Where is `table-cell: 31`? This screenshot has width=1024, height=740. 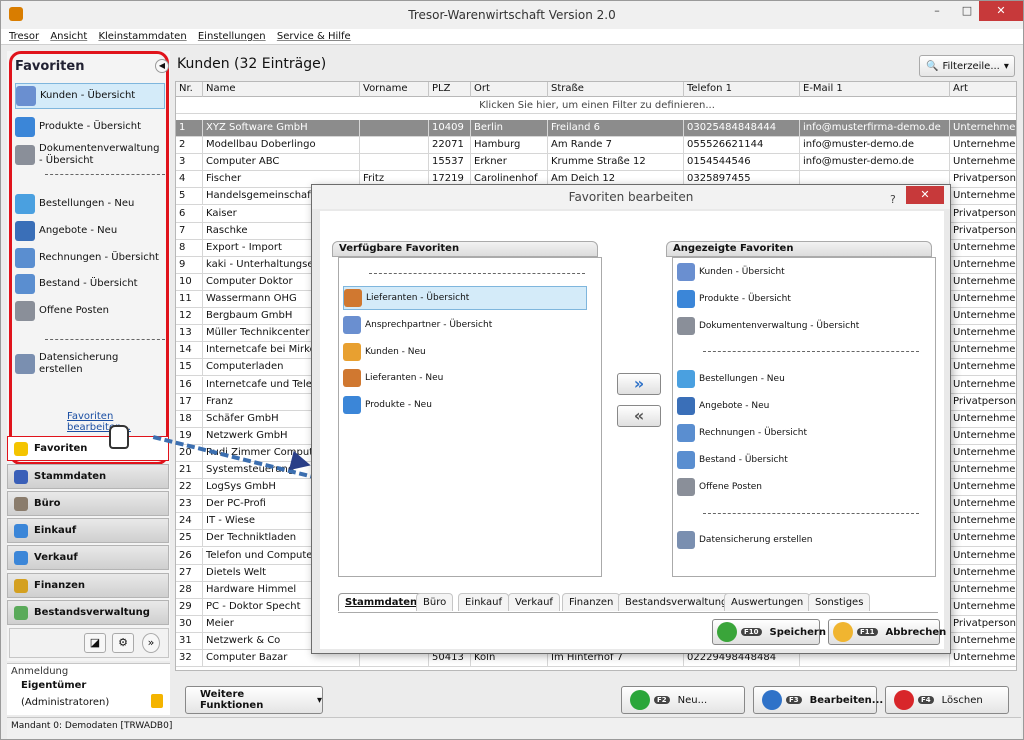
table-cell: 31 is located at coordinates (189, 641).